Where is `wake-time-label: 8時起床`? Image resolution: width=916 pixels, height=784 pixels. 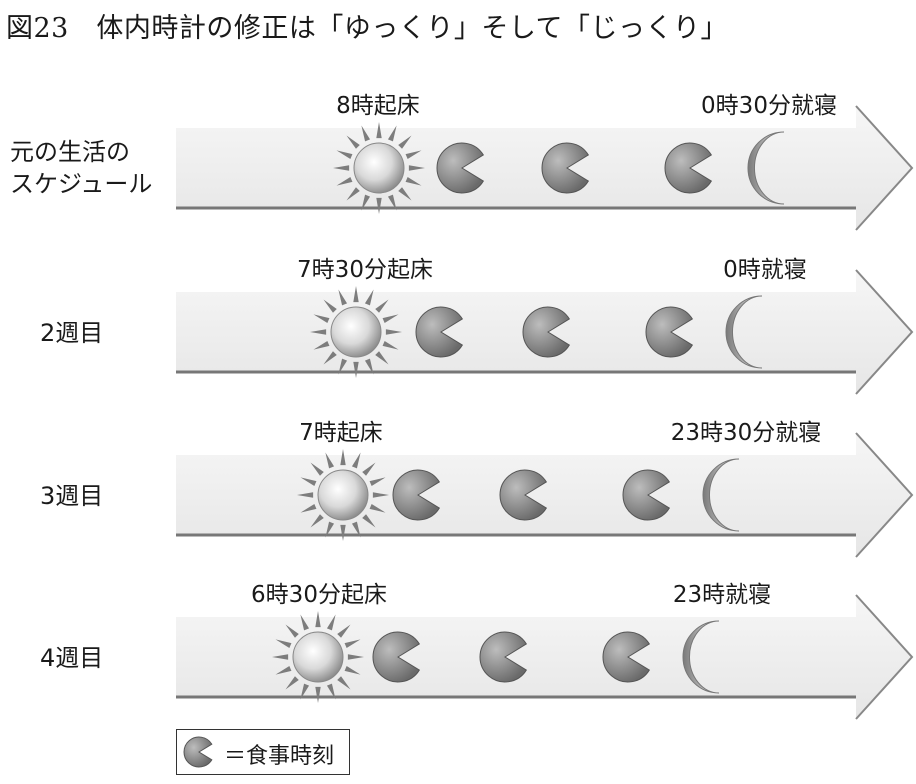
wake-time-label: 8時起床 is located at coordinates (378, 106).